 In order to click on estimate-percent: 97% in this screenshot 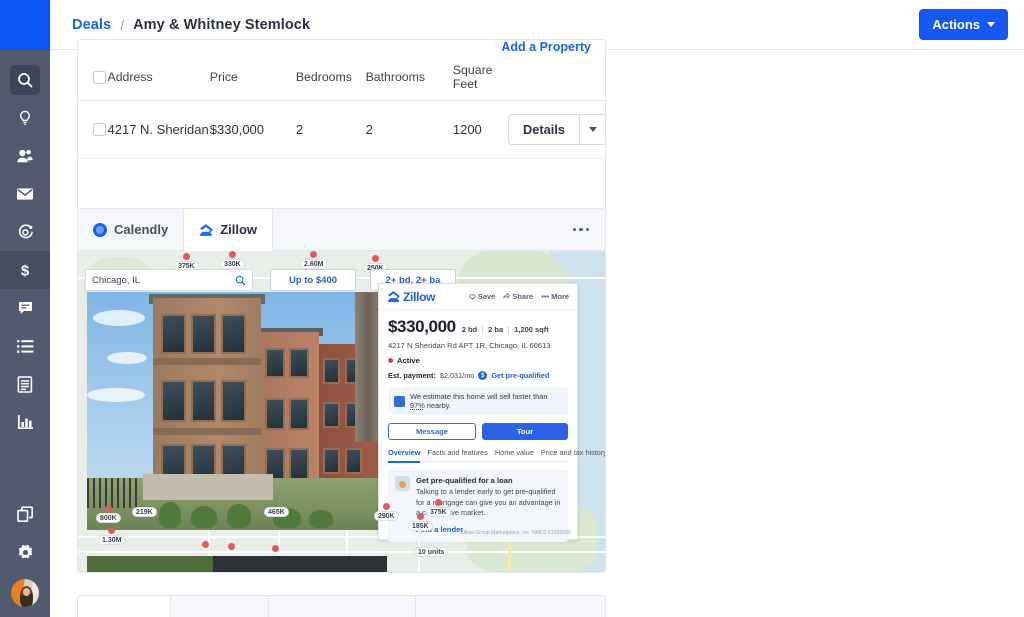, I will do `click(417, 405)`.